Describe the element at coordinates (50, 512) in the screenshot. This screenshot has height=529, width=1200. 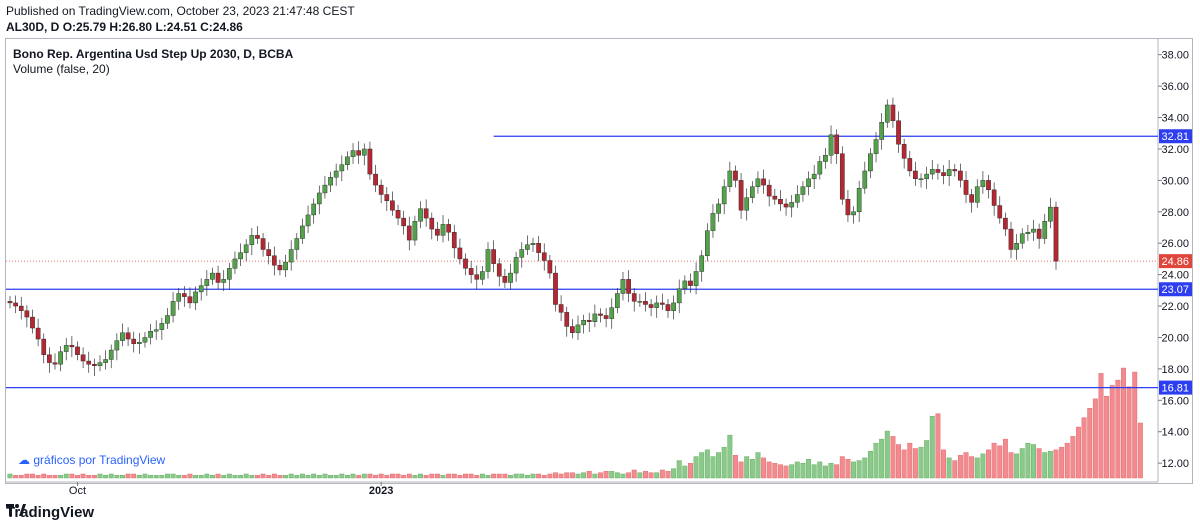
I see `footer-brand: TradingView` at that location.